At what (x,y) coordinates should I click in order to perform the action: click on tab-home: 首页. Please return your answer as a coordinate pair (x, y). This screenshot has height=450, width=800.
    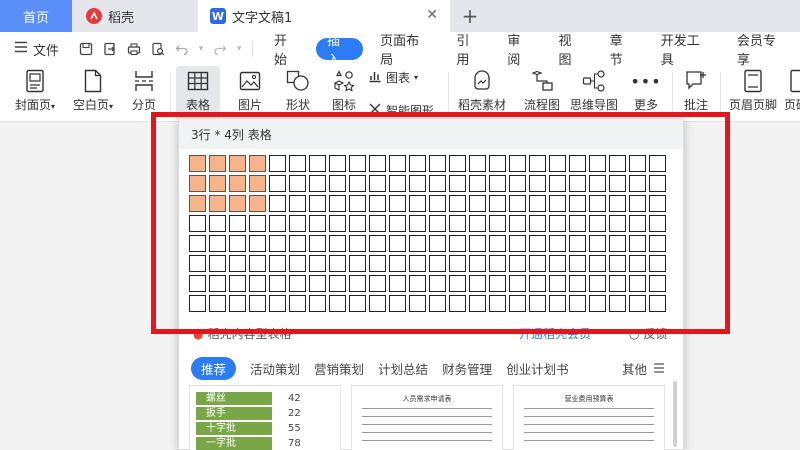
    Looking at the image, I should click on (36, 16).